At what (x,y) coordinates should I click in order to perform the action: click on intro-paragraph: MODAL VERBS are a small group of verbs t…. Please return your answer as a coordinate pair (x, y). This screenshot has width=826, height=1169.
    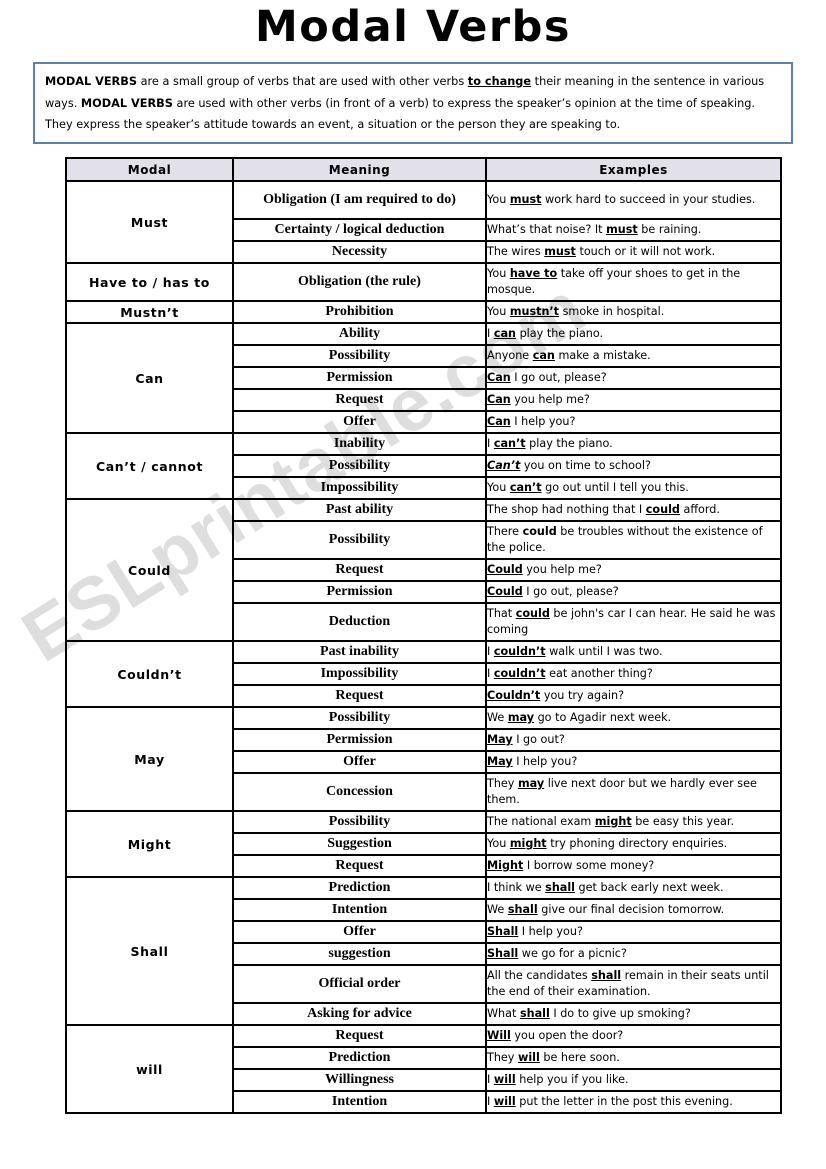
    Looking at the image, I should click on (405, 103).